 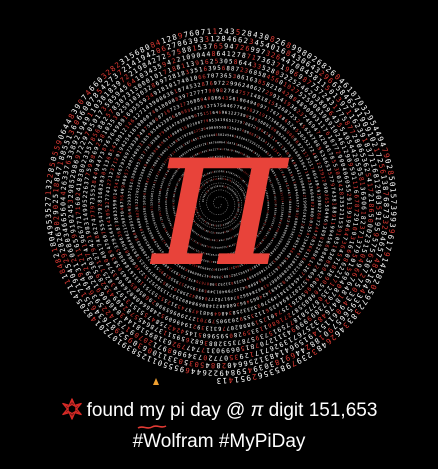 I want to click on caption-line: found my pi day @ π digit 151,653, so click(x=219, y=413).